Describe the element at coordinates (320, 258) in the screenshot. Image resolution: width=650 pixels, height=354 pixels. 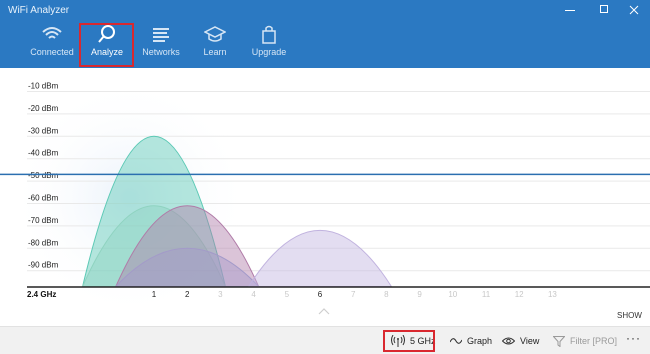
I see `network-signal-curve` at that location.